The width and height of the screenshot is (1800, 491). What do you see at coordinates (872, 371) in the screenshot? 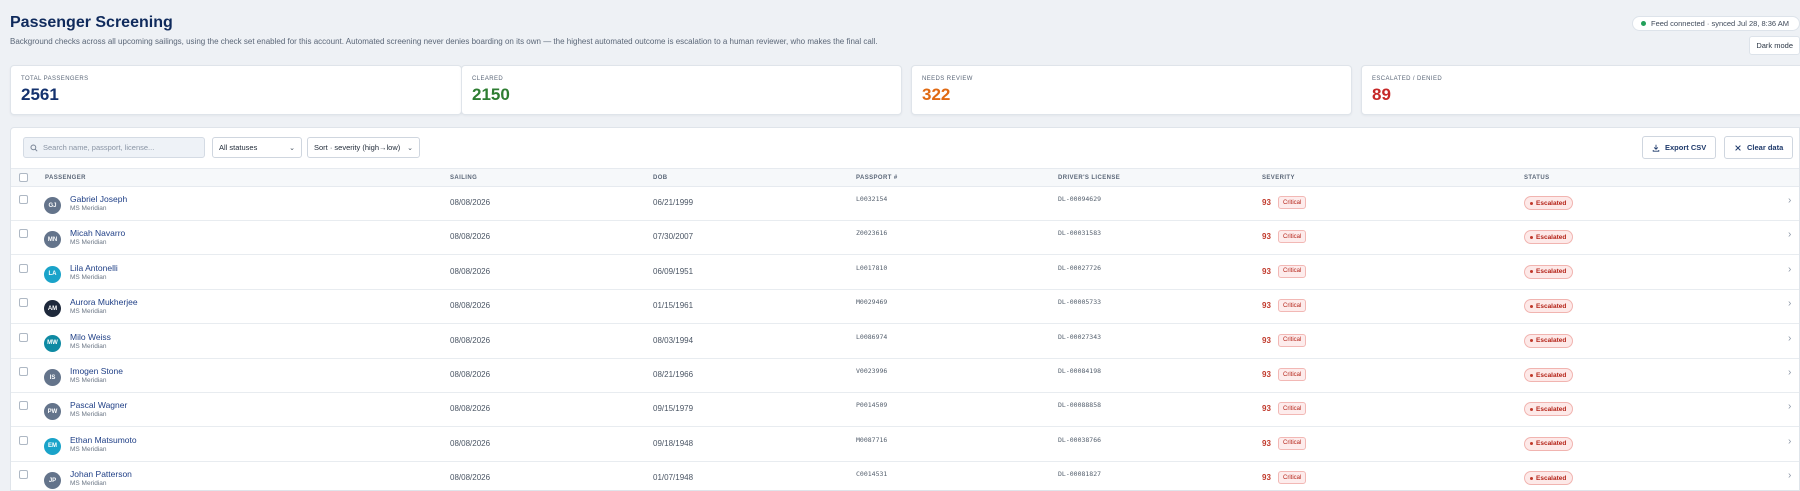
I see `passport-number: V0023996` at bounding box center [872, 371].